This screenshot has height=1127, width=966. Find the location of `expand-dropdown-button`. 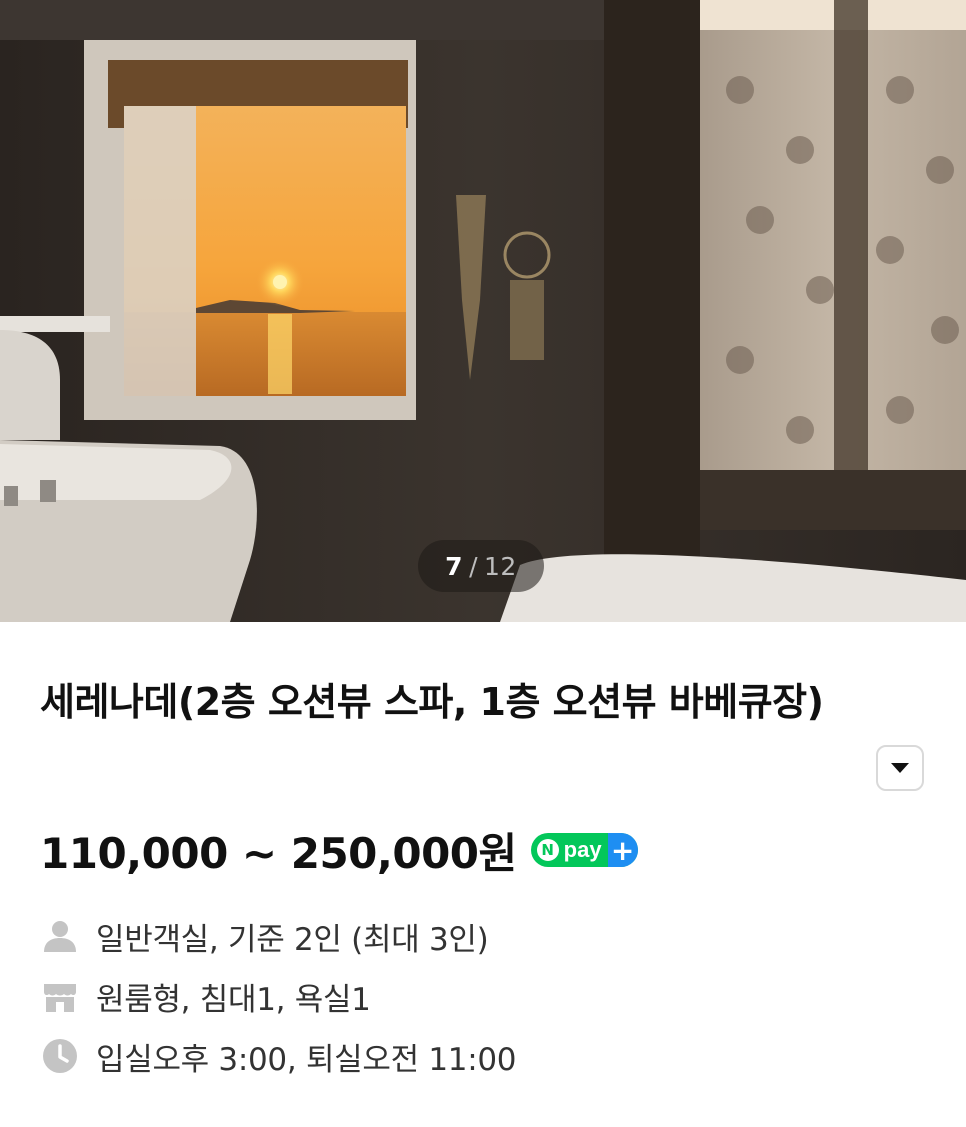

expand-dropdown-button is located at coordinates (900, 768).